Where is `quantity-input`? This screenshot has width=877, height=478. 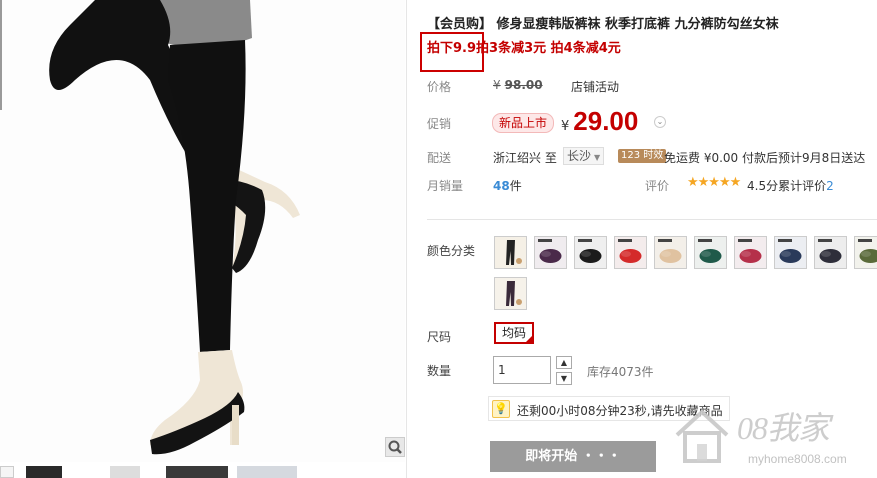
quantity-input is located at coordinates (522, 370).